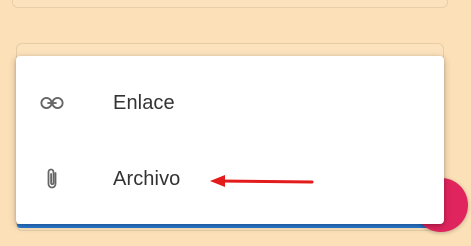 Image resolution: width=471 pixels, height=246 pixels. I want to click on link-icon, so click(52, 103).